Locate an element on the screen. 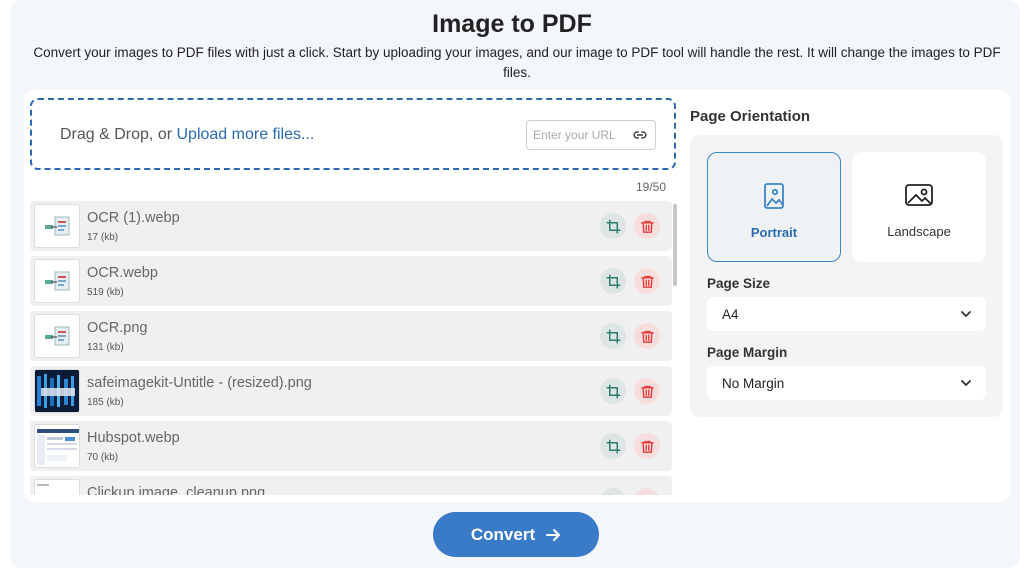 This screenshot has width=1024, height=568. file-name: safeimagekit-Untitle - (resized).png is located at coordinates (199, 383).